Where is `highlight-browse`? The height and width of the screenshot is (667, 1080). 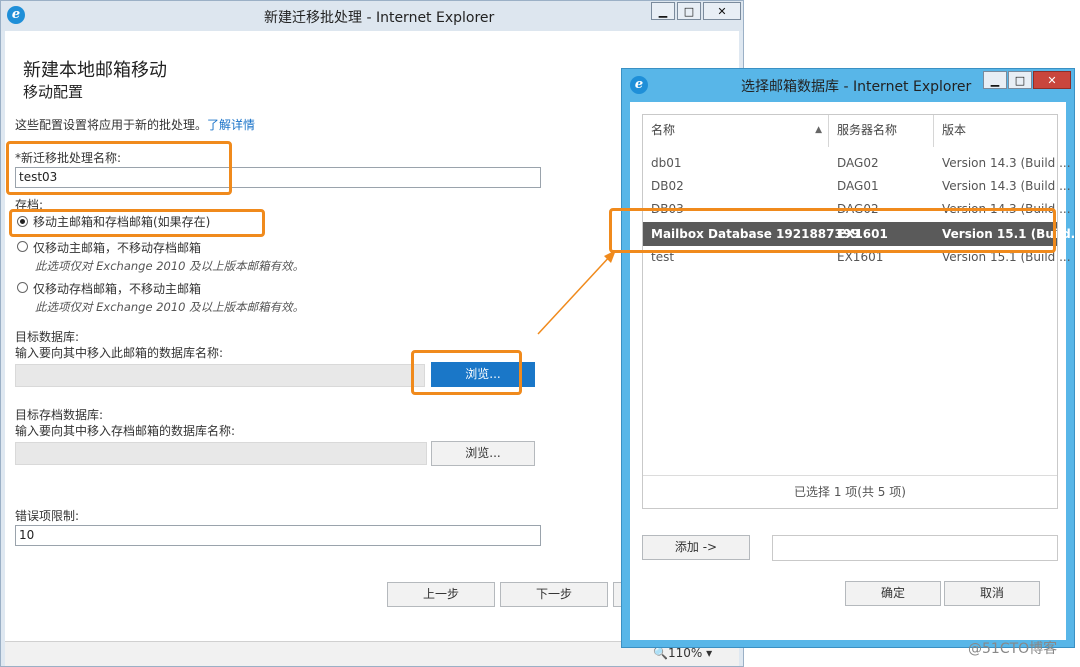
highlight-browse is located at coordinates (466, 372).